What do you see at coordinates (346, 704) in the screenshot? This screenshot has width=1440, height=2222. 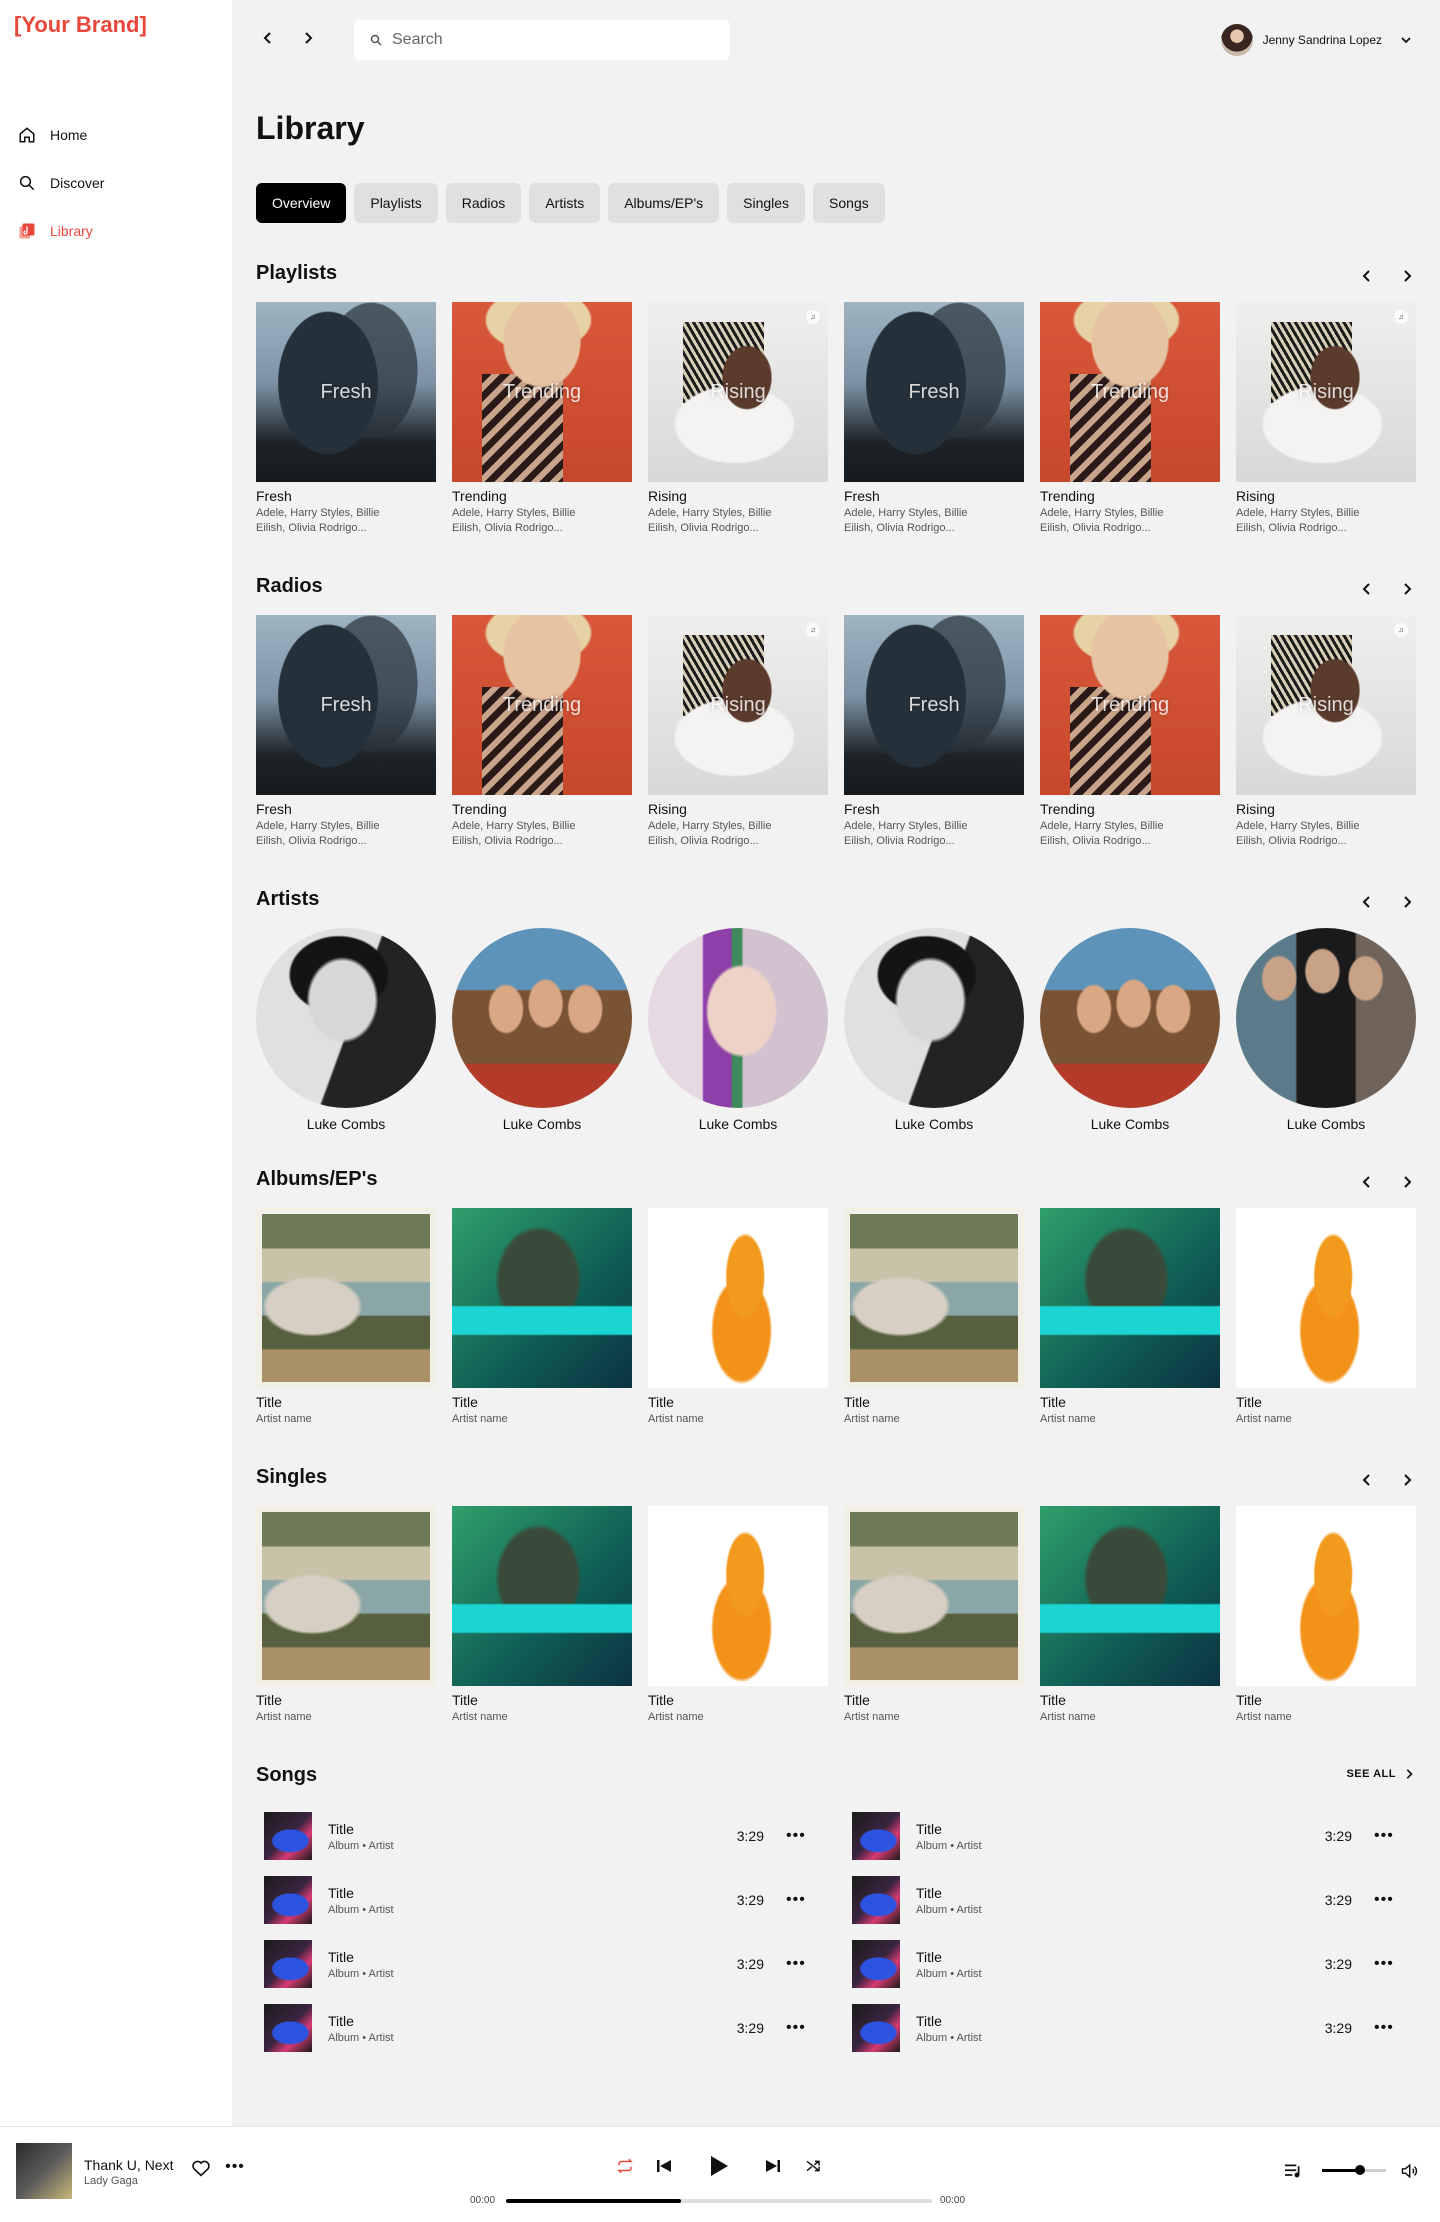 I see `cover-overlay-text: Fresh` at bounding box center [346, 704].